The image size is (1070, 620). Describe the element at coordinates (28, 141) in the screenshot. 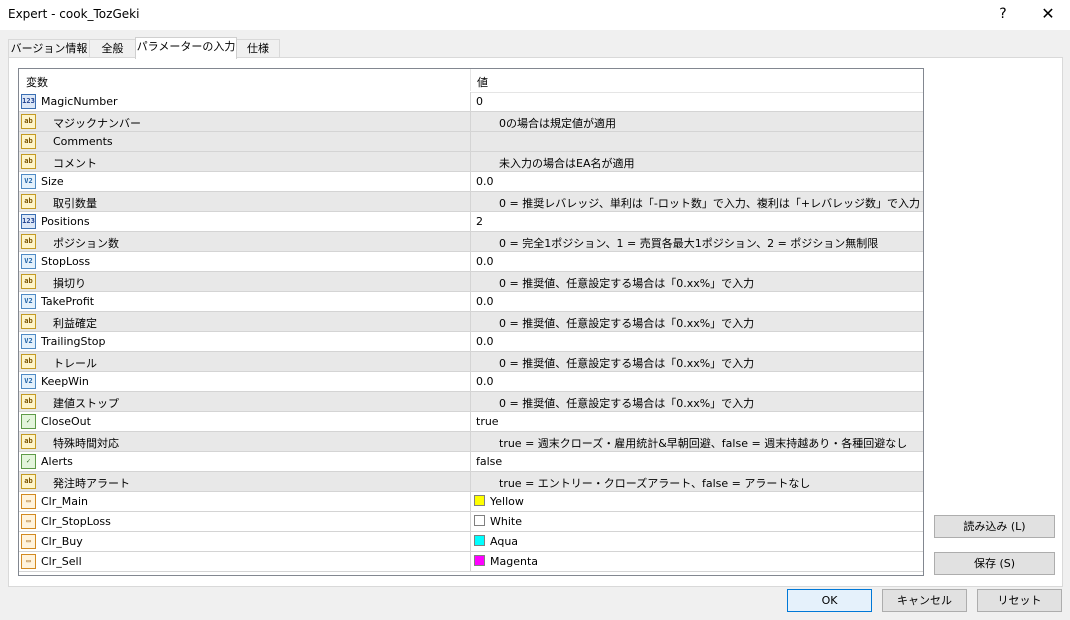

I see `str-type-icon: ab` at that location.